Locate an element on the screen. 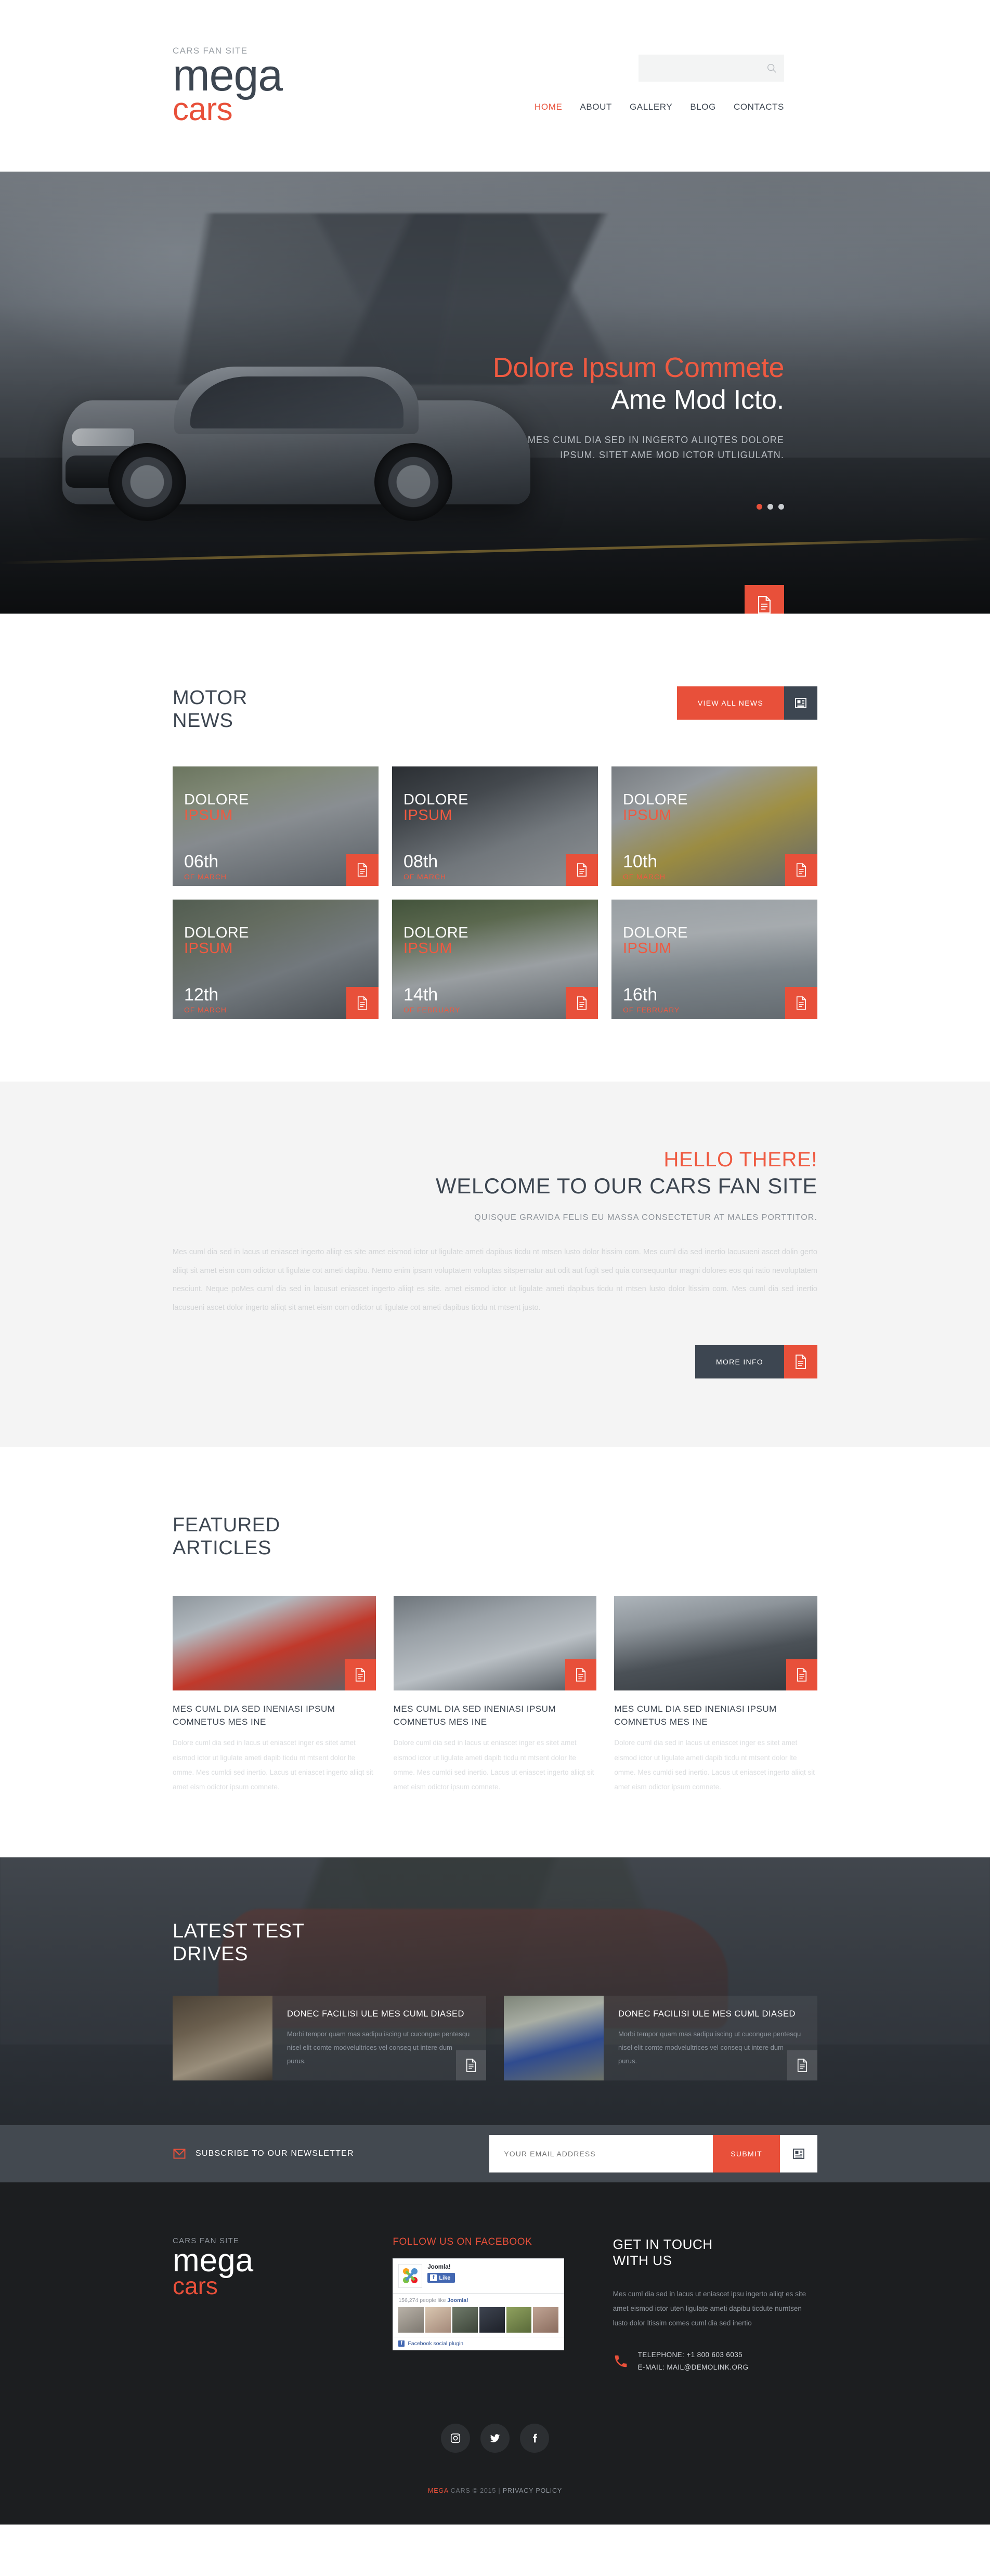 Image resolution: width=990 pixels, height=2576 pixels. logo-accent-text: cars is located at coordinates (203, 109).